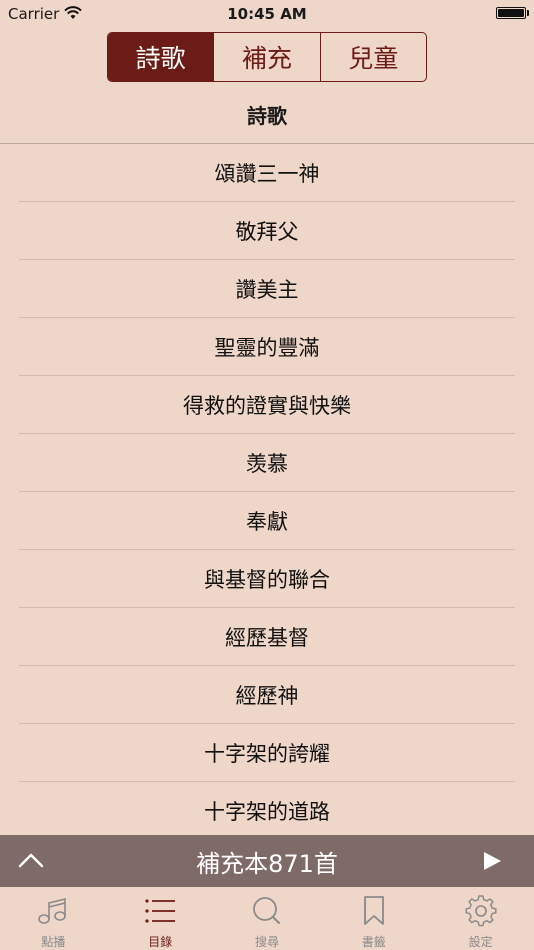 This screenshot has width=534, height=950. Describe the element at coordinates (267, 753) in the screenshot. I see `list-item: 十字架的誇耀` at that location.